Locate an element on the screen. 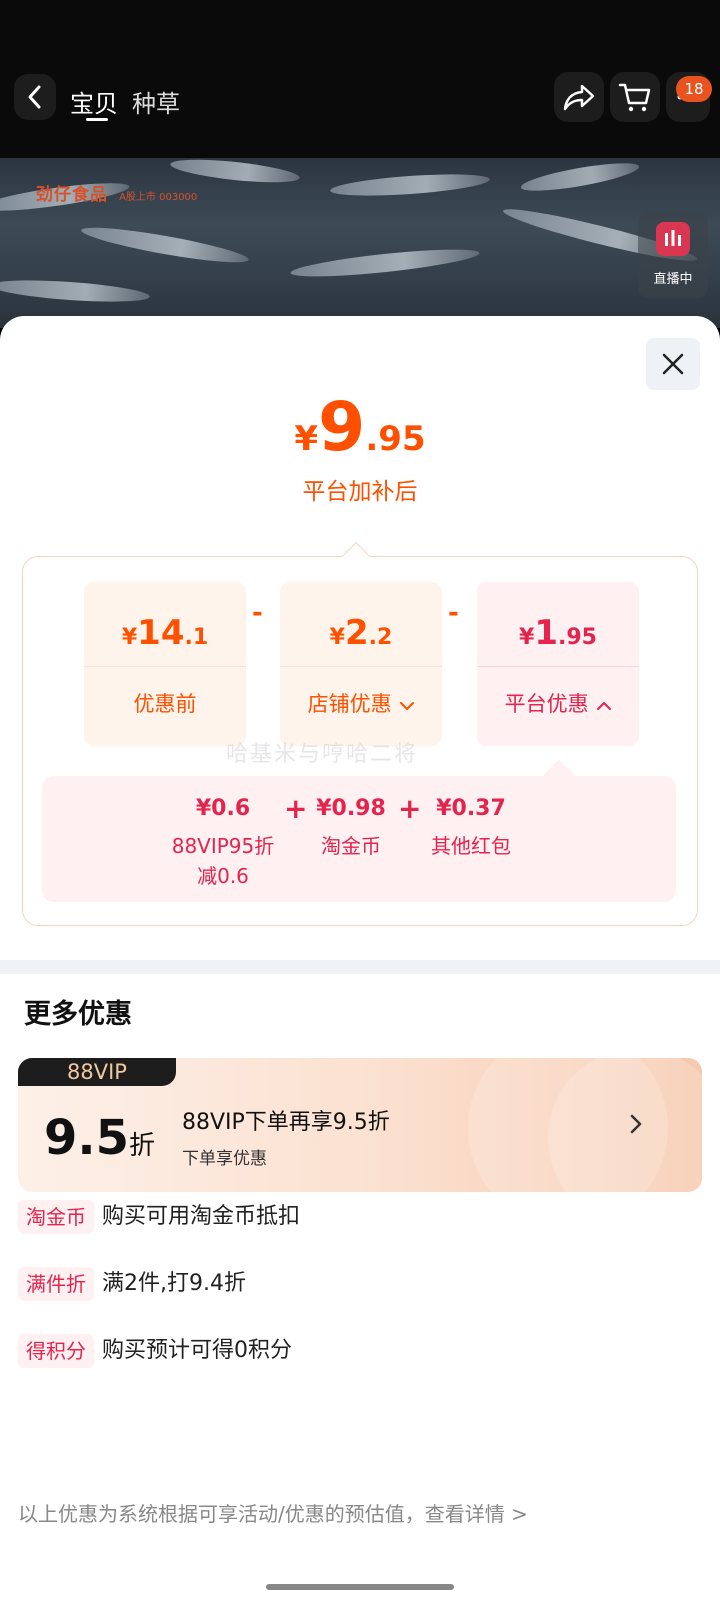  share-icon is located at coordinates (579, 97).